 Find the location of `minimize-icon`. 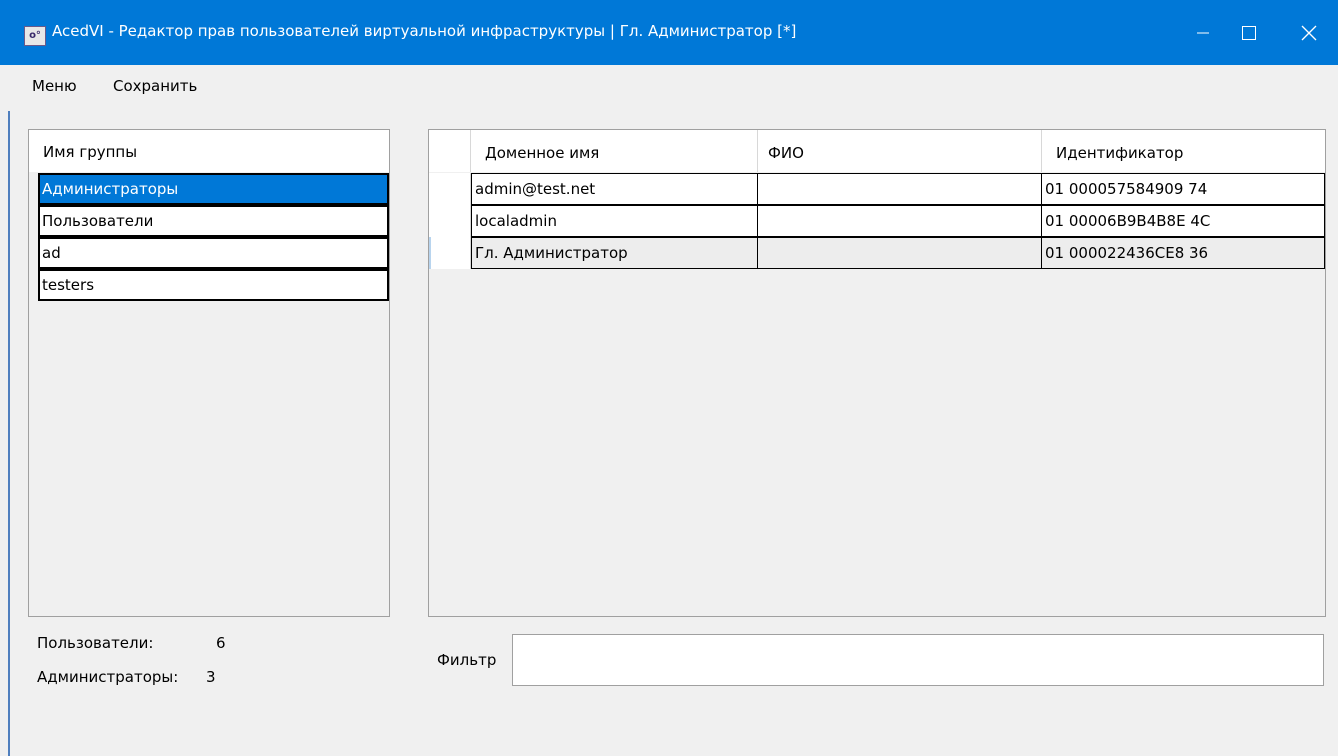

minimize-icon is located at coordinates (1203, 32).